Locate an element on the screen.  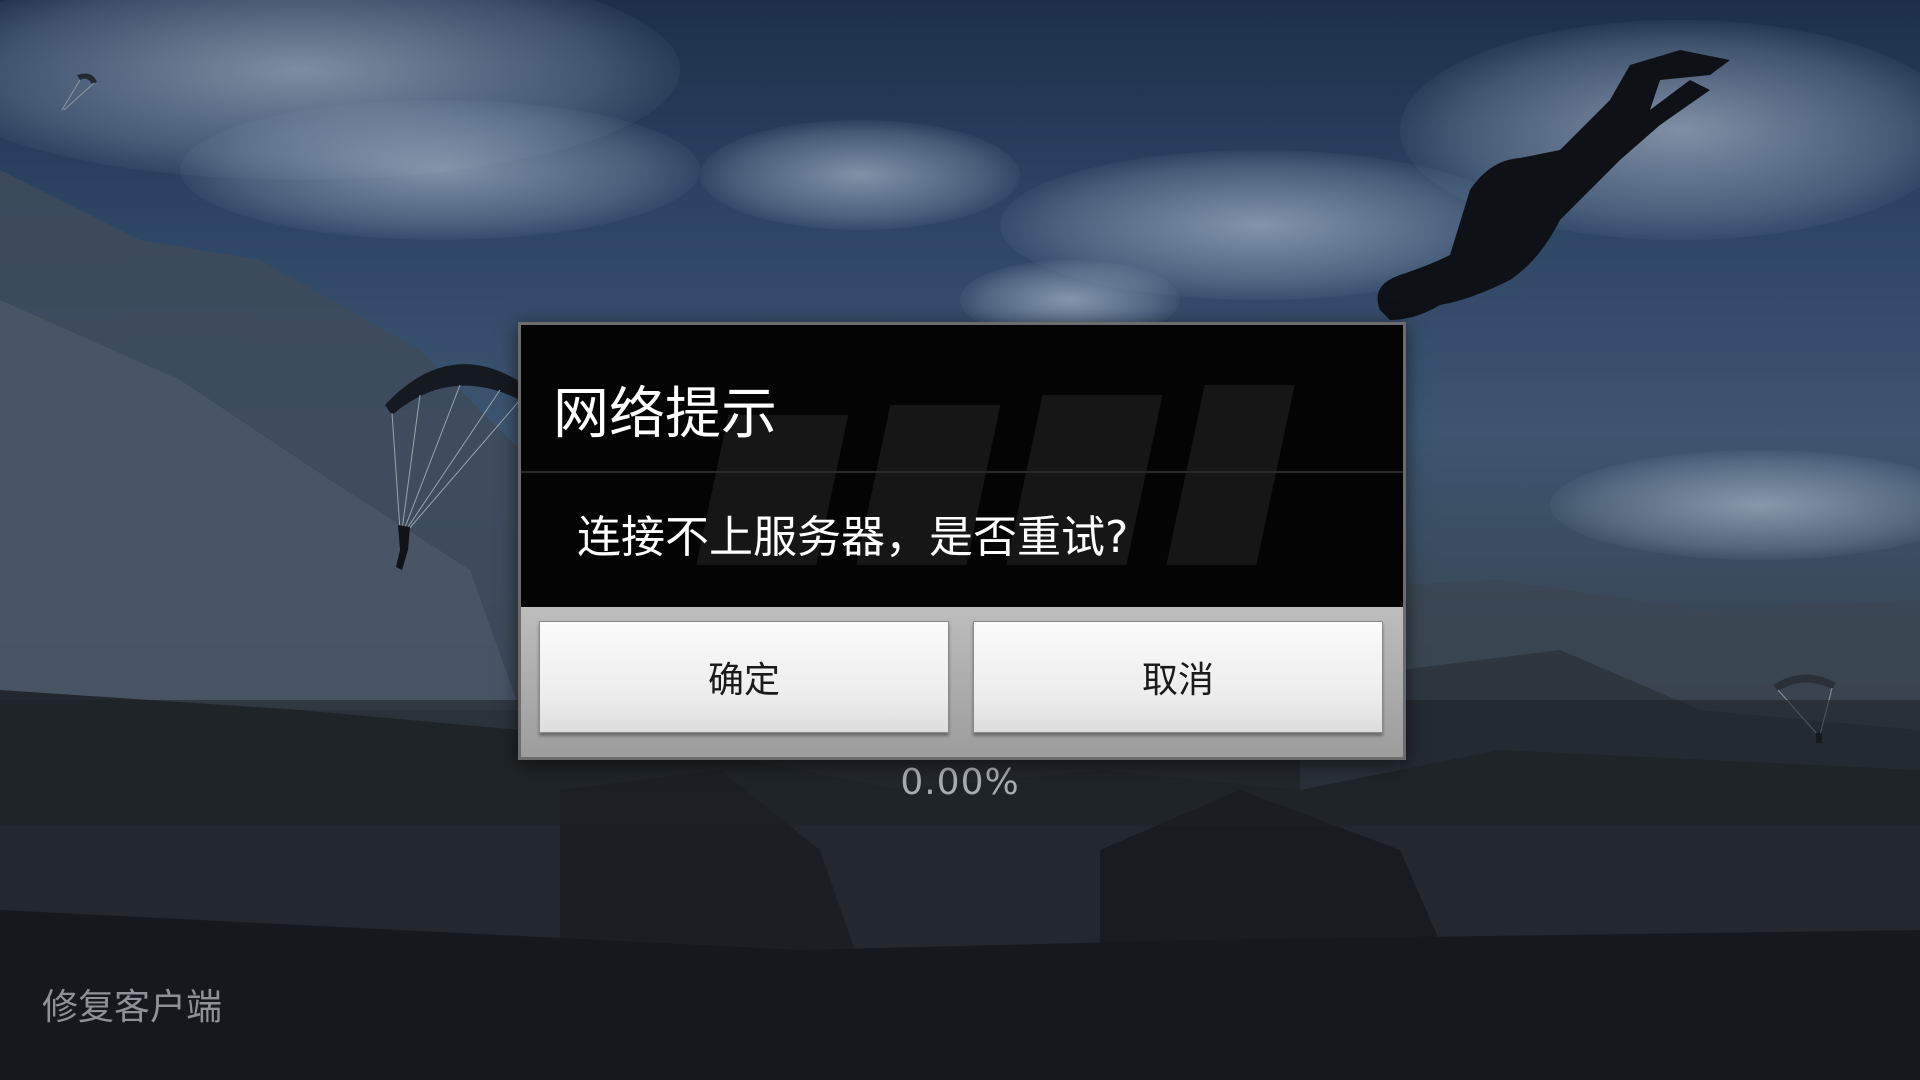
dialog-button-bar: 确定 取消 is located at coordinates (962, 682).